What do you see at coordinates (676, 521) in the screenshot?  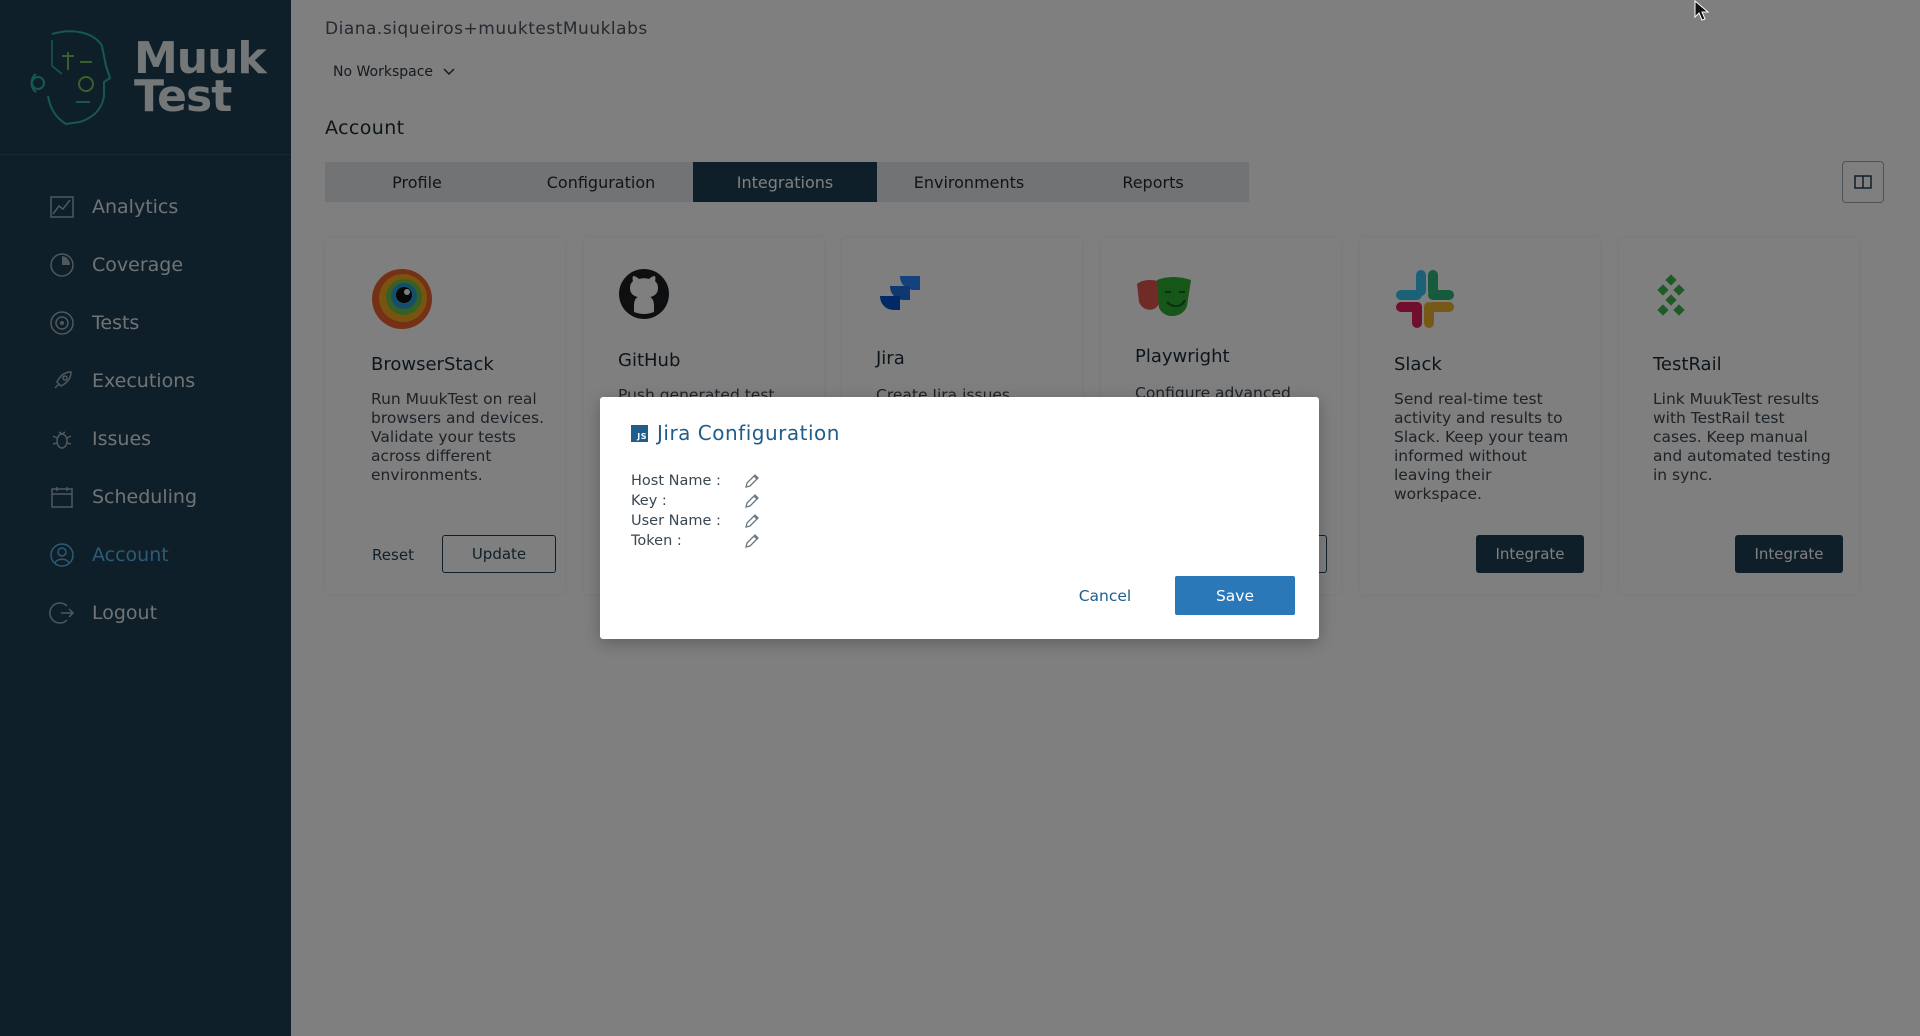 I see `field-label: User Name :` at bounding box center [676, 521].